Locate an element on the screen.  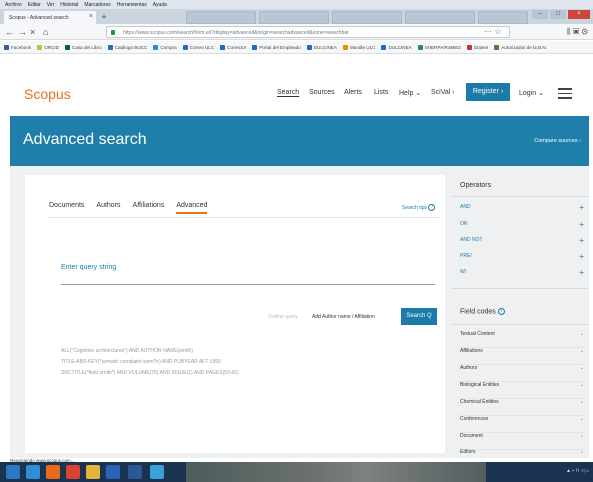
register-button: Register › is located at coordinates (488, 92).